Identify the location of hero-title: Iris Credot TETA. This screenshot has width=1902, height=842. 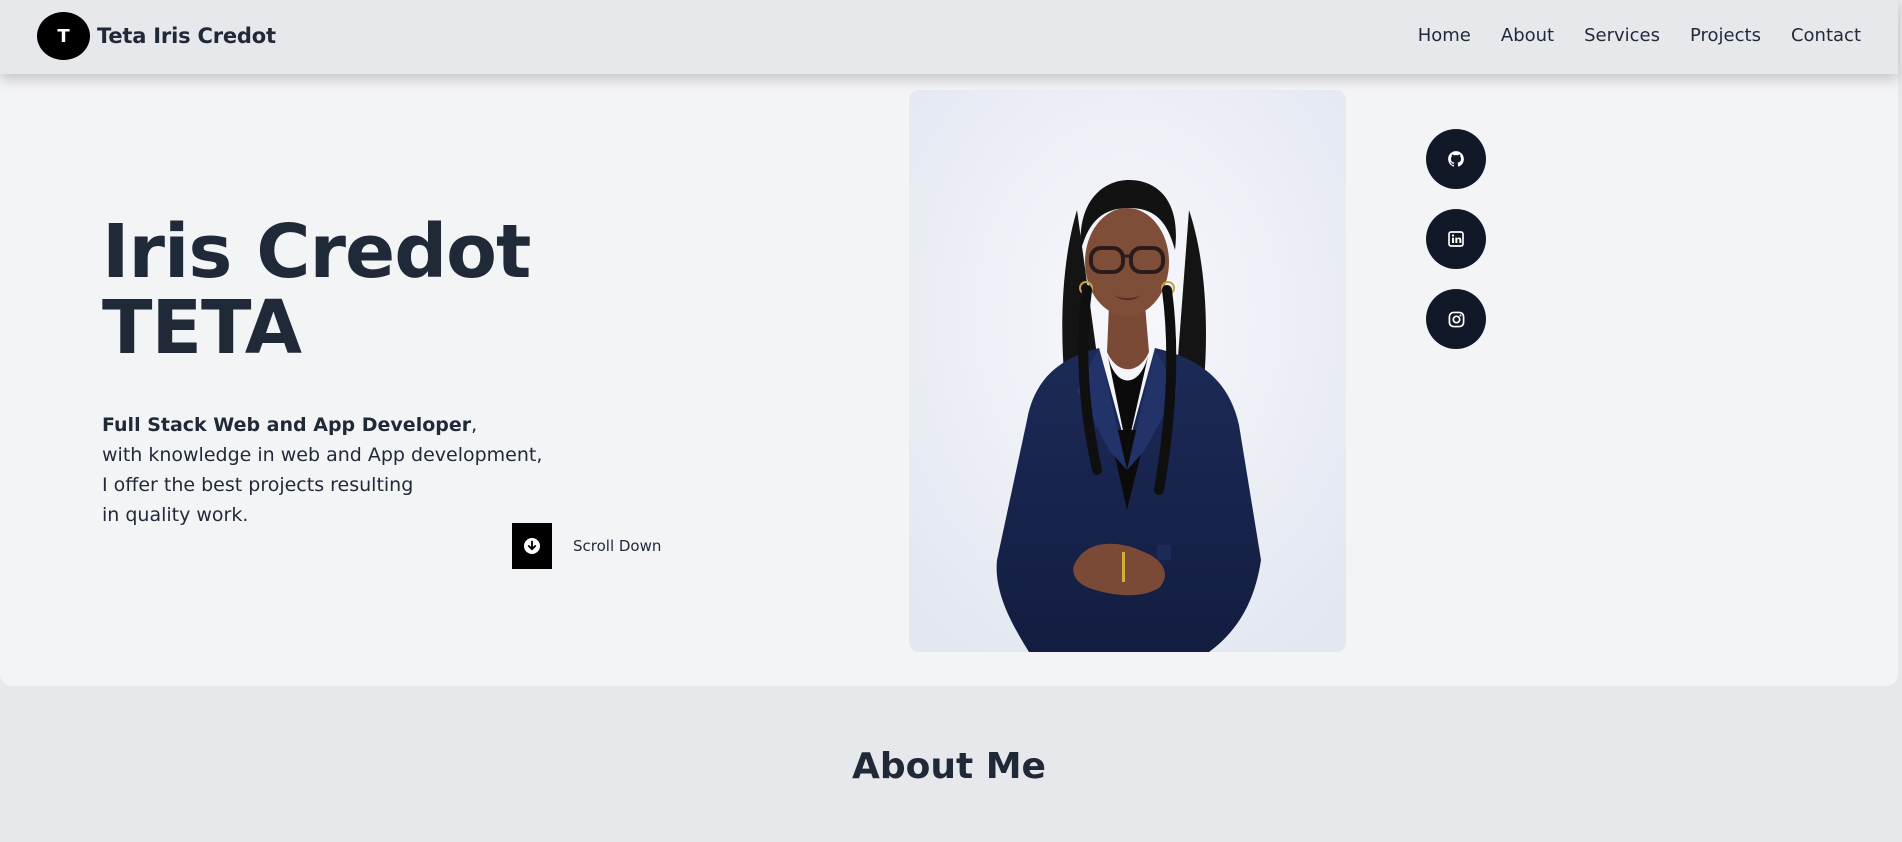
(316, 290).